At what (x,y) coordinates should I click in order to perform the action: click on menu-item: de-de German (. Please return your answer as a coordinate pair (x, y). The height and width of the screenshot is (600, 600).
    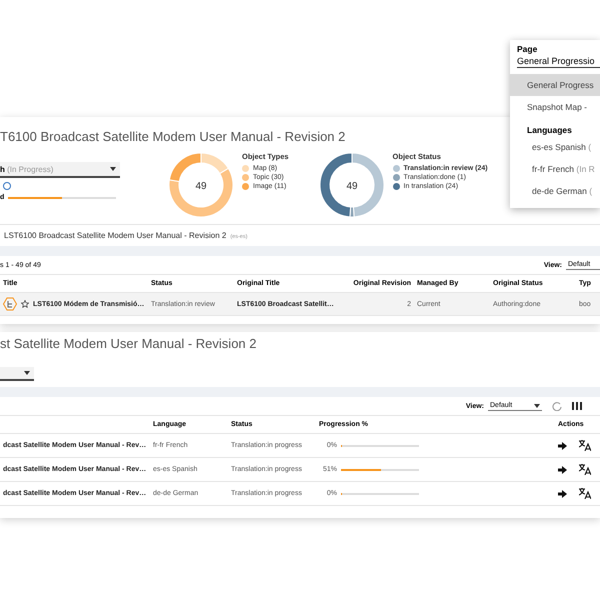
    Looking at the image, I should click on (555, 191).